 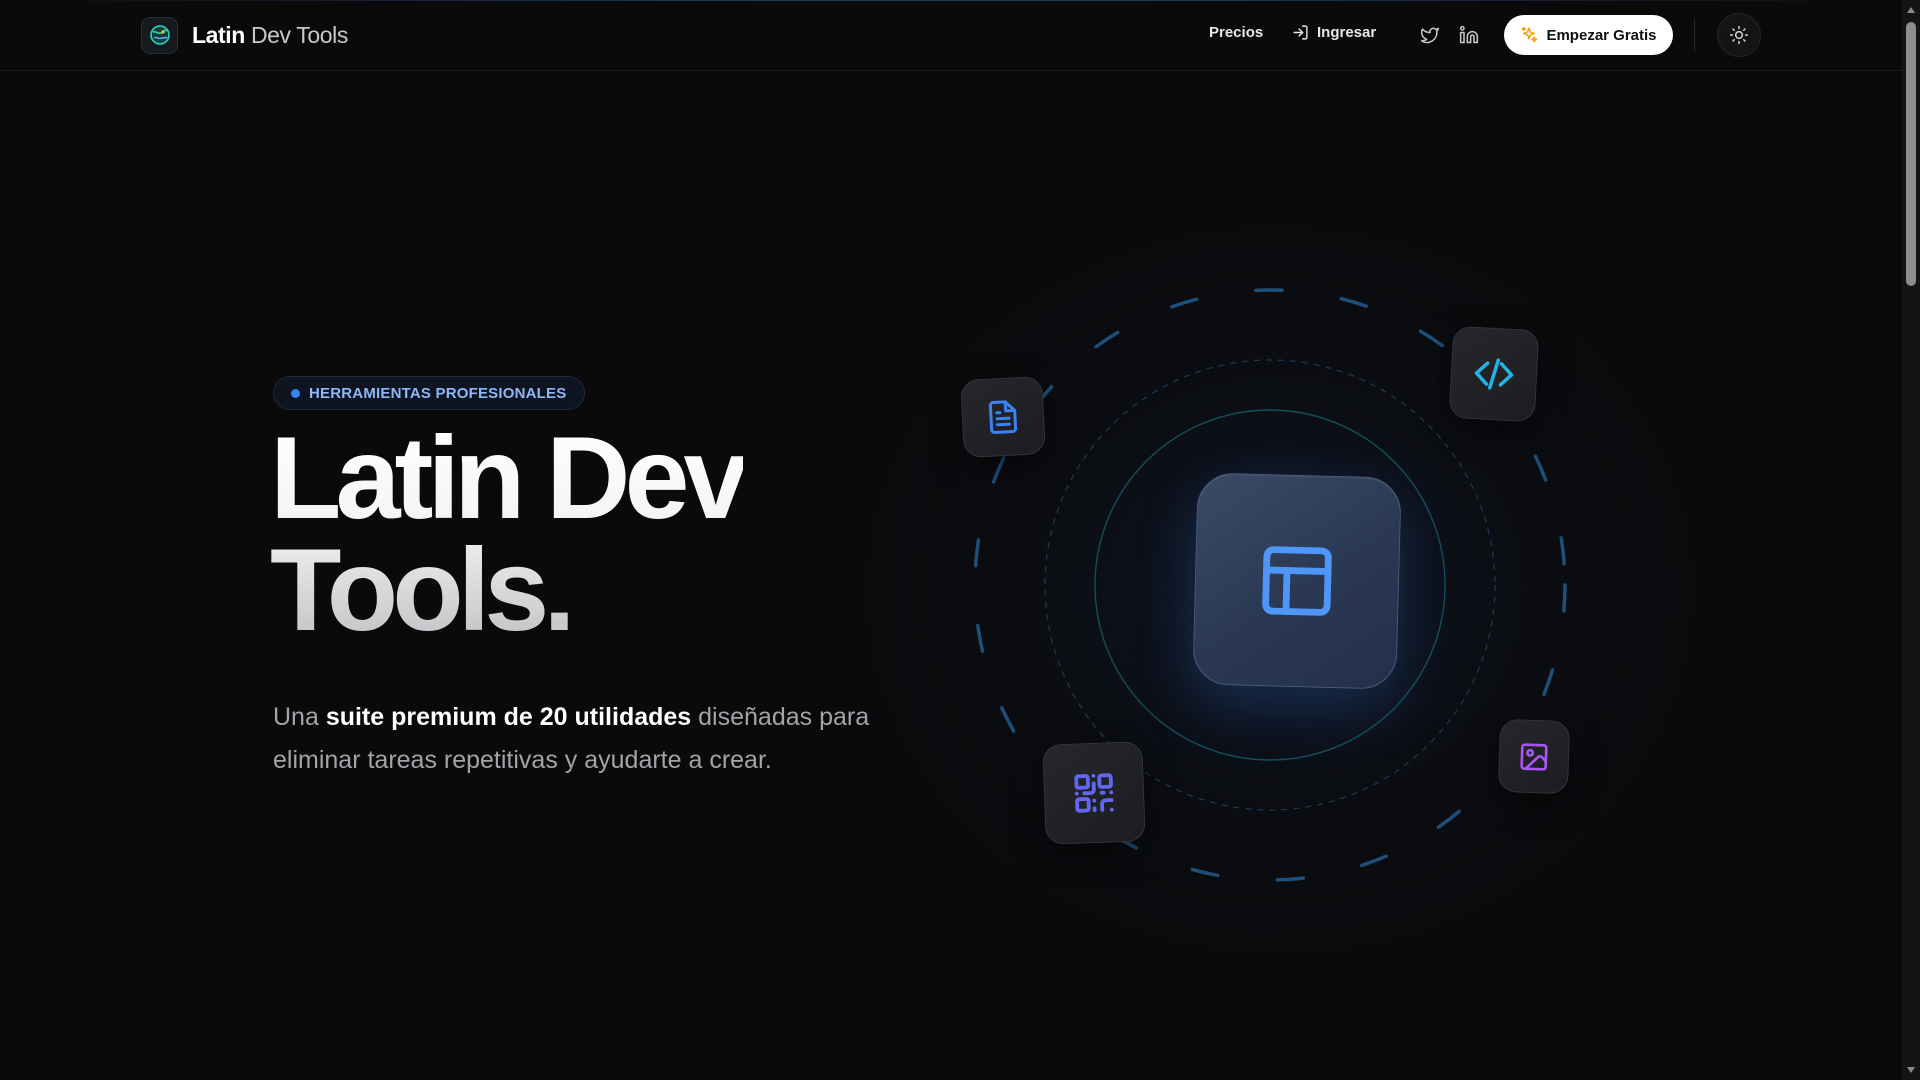 What do you see at coordinates (1601, 35) in the screenshot?
I see `empezar-gratis-label: Empezar Gratis` at bounding box center [1601, 35].